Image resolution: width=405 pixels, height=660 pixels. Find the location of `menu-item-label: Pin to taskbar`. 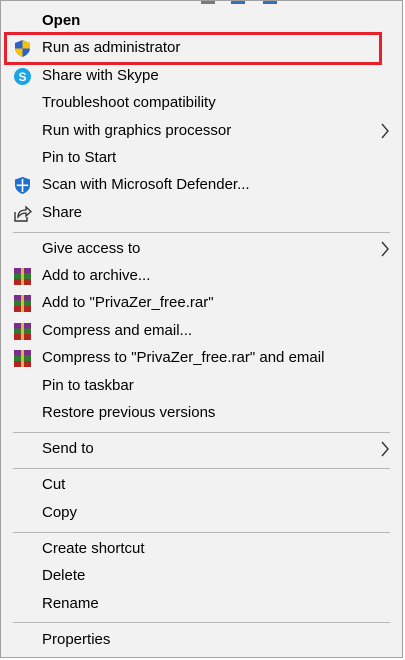

menu-item-label: Pin to taskbar is located at coordinates (88, 385).